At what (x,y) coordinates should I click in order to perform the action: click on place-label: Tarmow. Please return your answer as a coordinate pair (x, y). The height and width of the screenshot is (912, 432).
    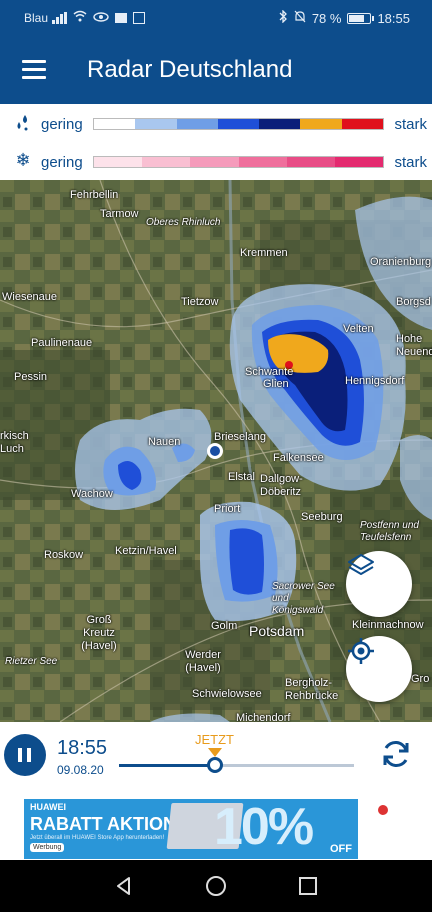
    Looking at the image, I should click on (119, 214).